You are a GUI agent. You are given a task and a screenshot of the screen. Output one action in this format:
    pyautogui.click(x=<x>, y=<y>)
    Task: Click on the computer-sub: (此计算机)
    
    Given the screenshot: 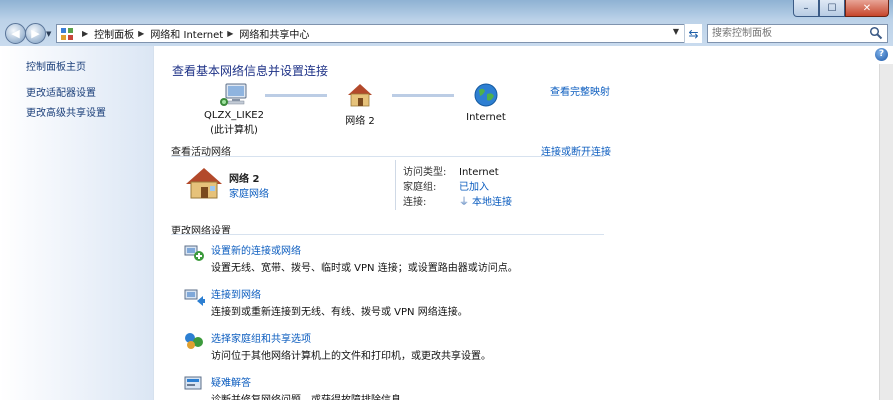 What is the action you would take?
    pyautogui.click(x=234, y=130)
    